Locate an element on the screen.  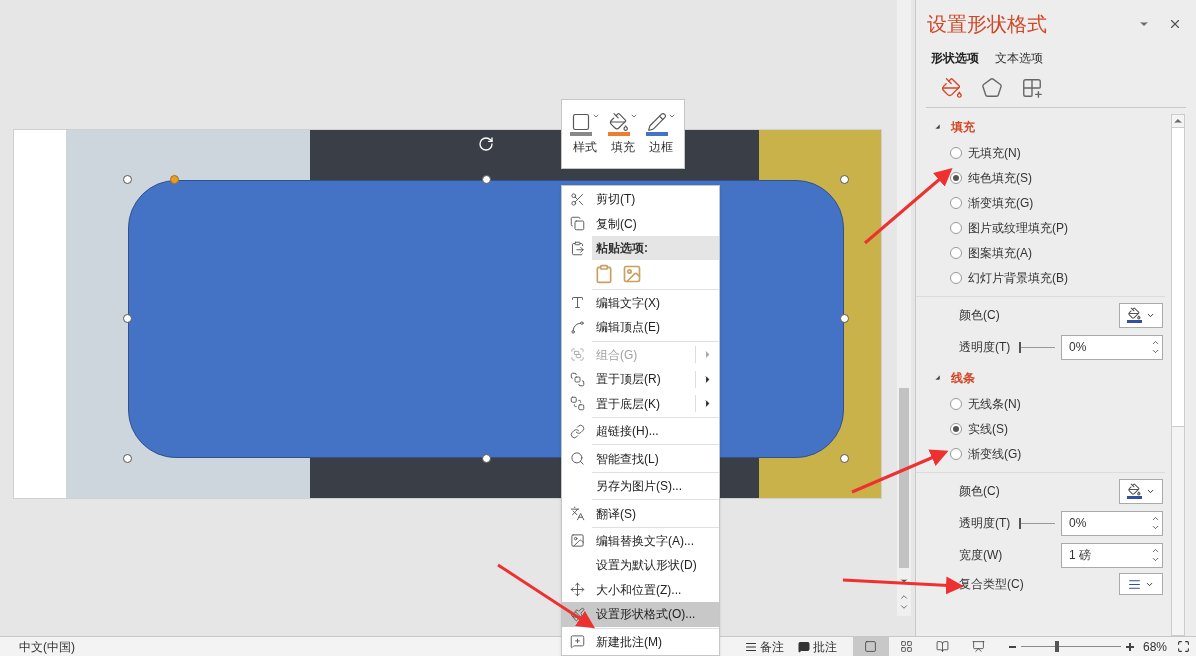
brush-icon is located at coordinates (577, 614).